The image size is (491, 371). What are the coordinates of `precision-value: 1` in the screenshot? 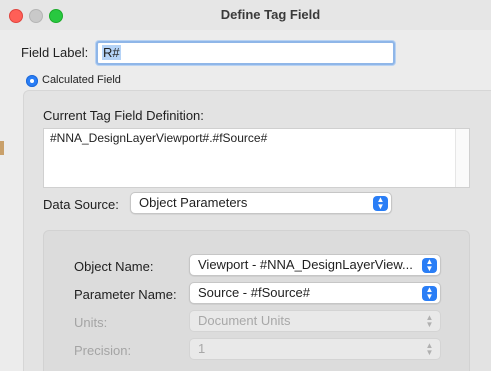 It's located at (202, 348).